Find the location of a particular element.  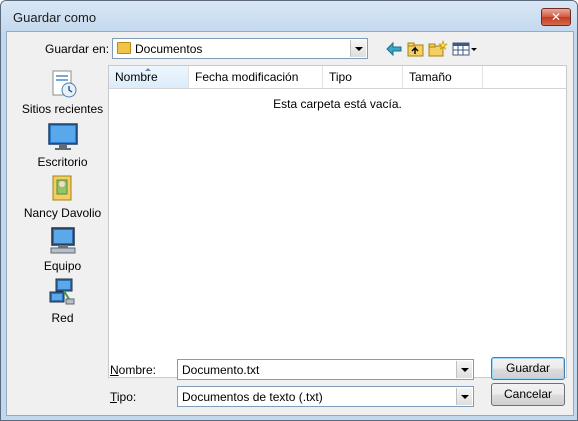

place-computer: Equipo is located at coordinates (62, 249).